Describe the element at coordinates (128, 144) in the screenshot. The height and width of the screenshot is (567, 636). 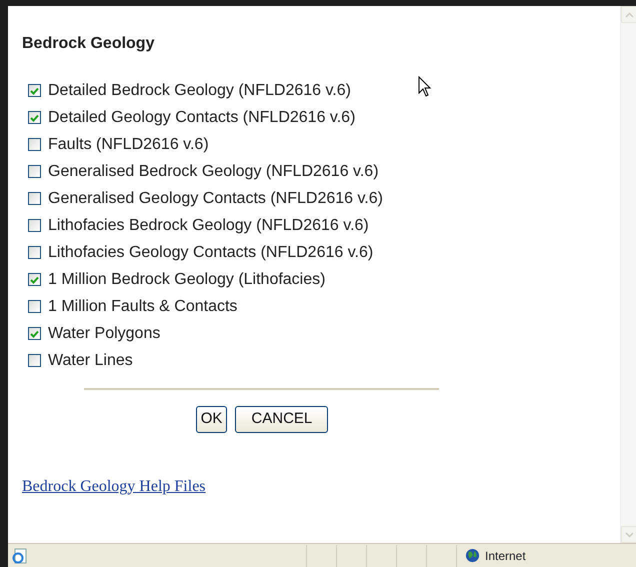
I see `layer-label: Faults (NFLD2616 v.6)` at that location.